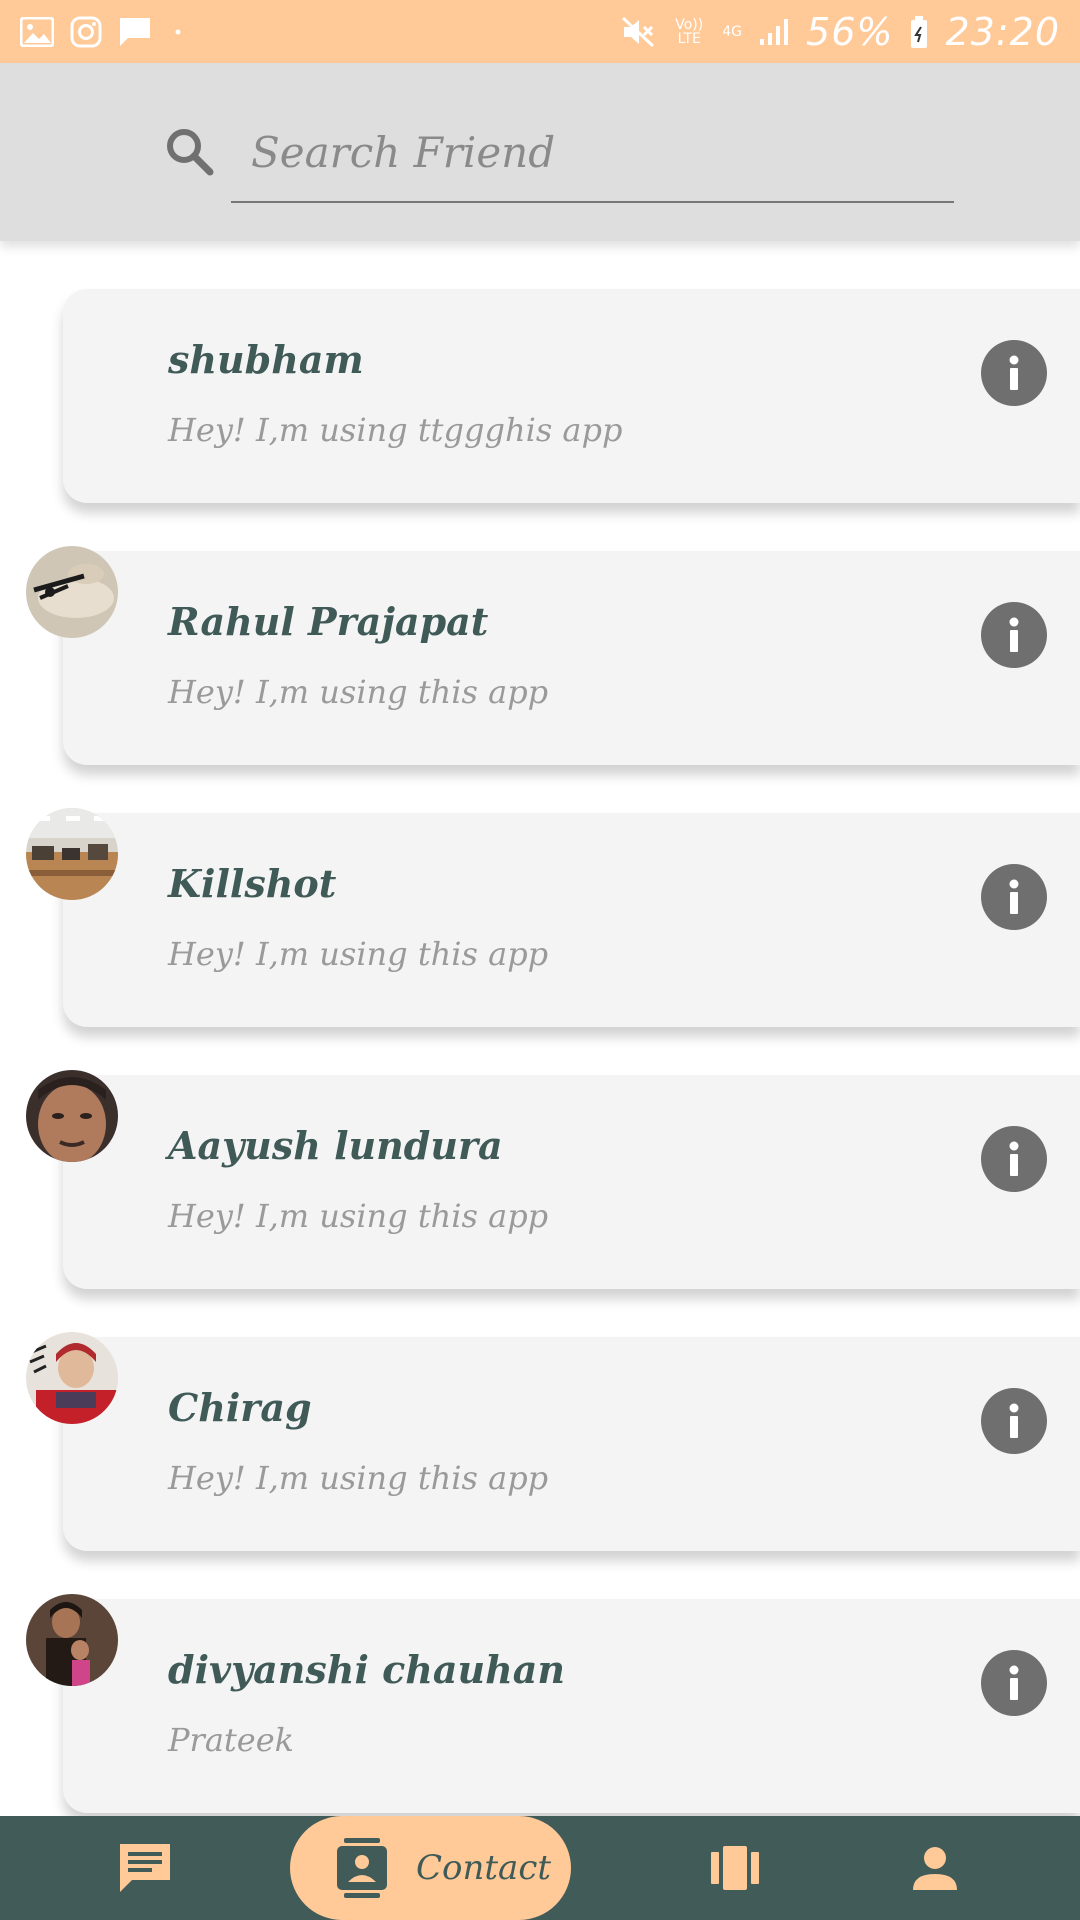 The image size is (1080, 1920). Describe the element at coordinates (240, 1407) in the screenshot. I see `contact-name: Chirag` at that location.